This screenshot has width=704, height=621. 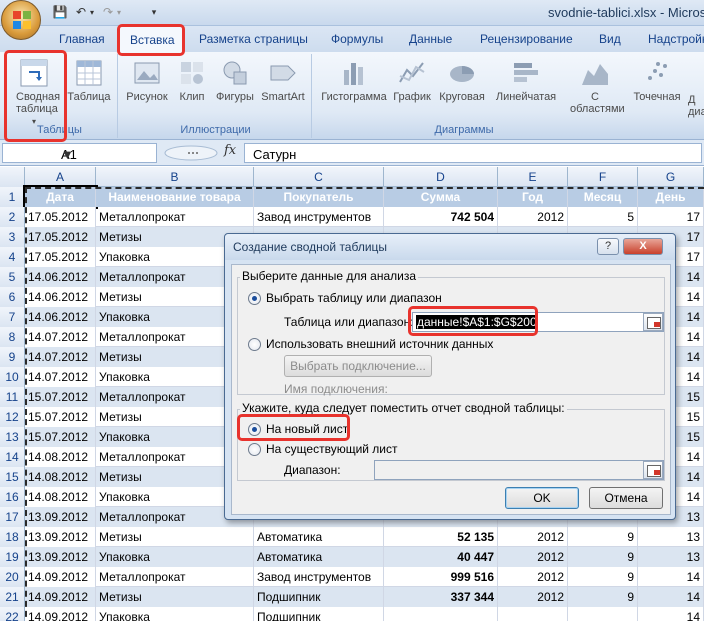 I want to click on tab-home: Главная, so click(x=82, y=39).